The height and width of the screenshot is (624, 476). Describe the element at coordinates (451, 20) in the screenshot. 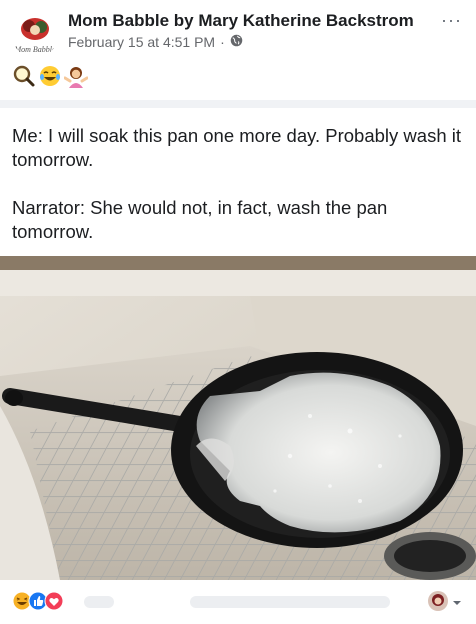

I see `more-options-button: ···` at that location.